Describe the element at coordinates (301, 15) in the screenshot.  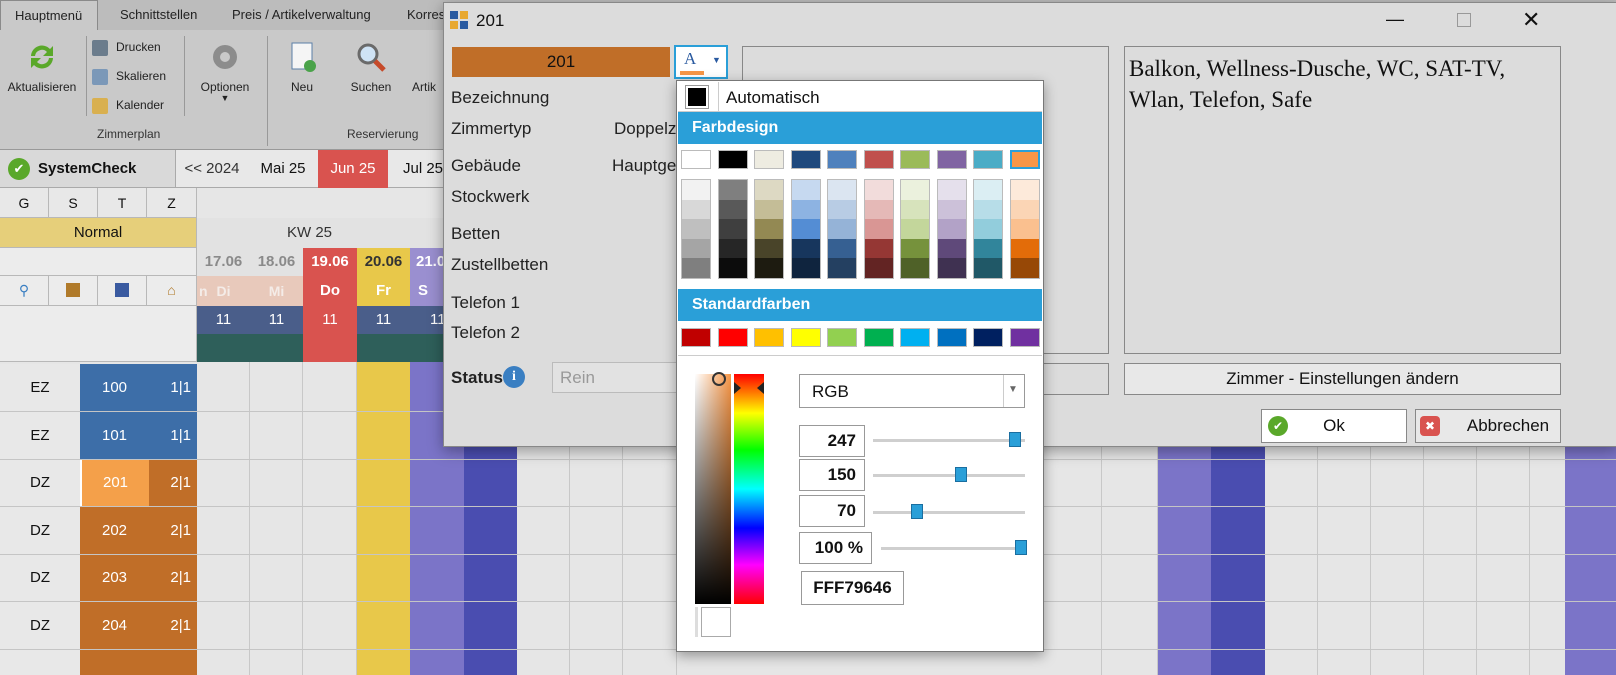
I see `tab-preis-artikelverwaltung: Preis / Artikelverwaltung` at that location.